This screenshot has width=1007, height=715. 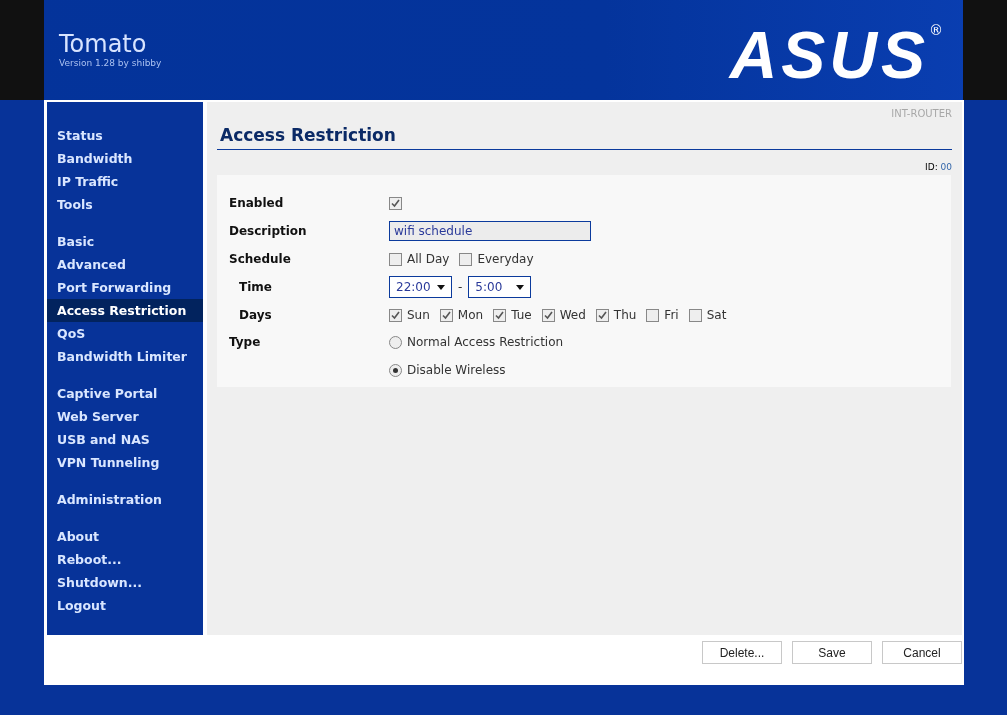 I want to click on registered-mark: ®, so click(x=936, y=30).